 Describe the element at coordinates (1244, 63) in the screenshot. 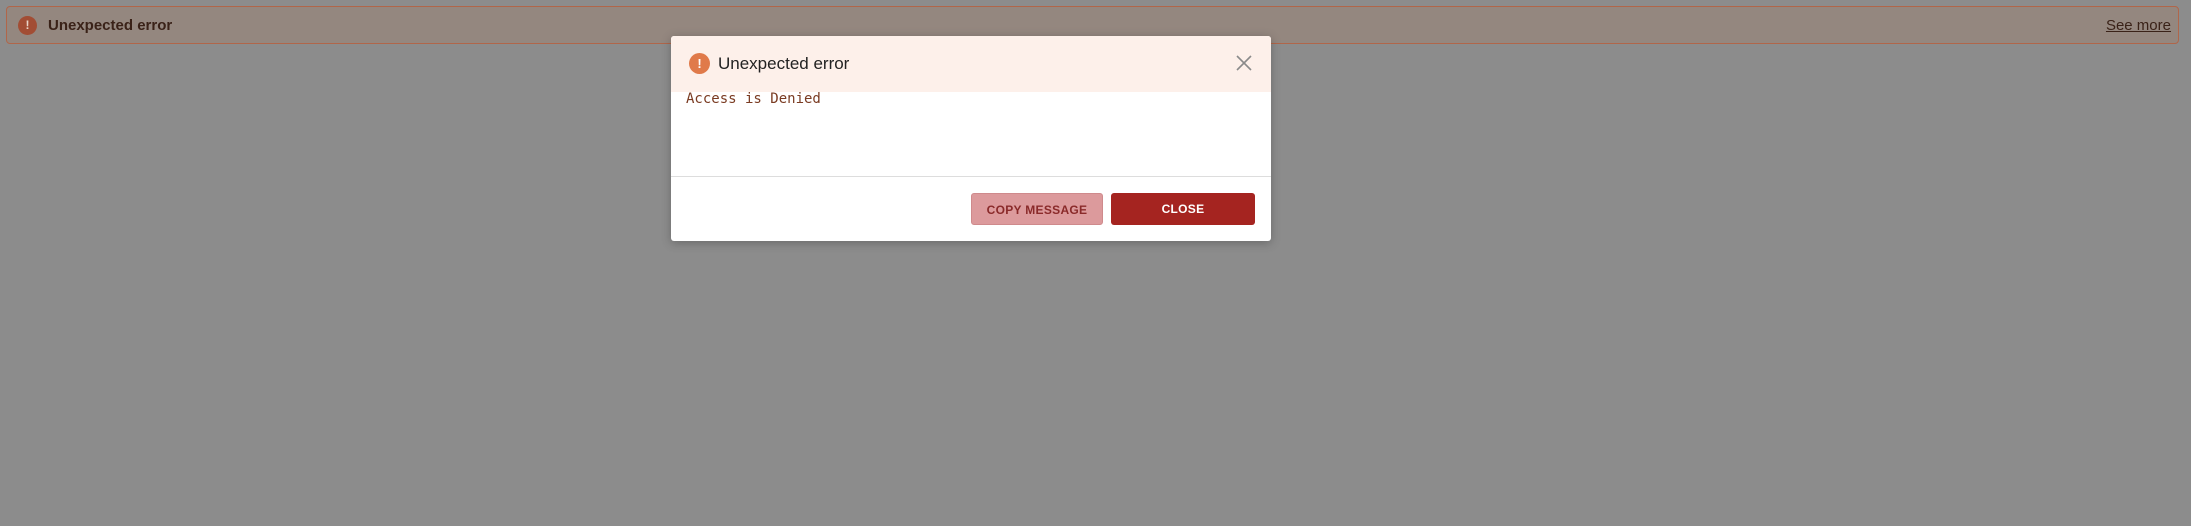

I see `close-icon` at that location.